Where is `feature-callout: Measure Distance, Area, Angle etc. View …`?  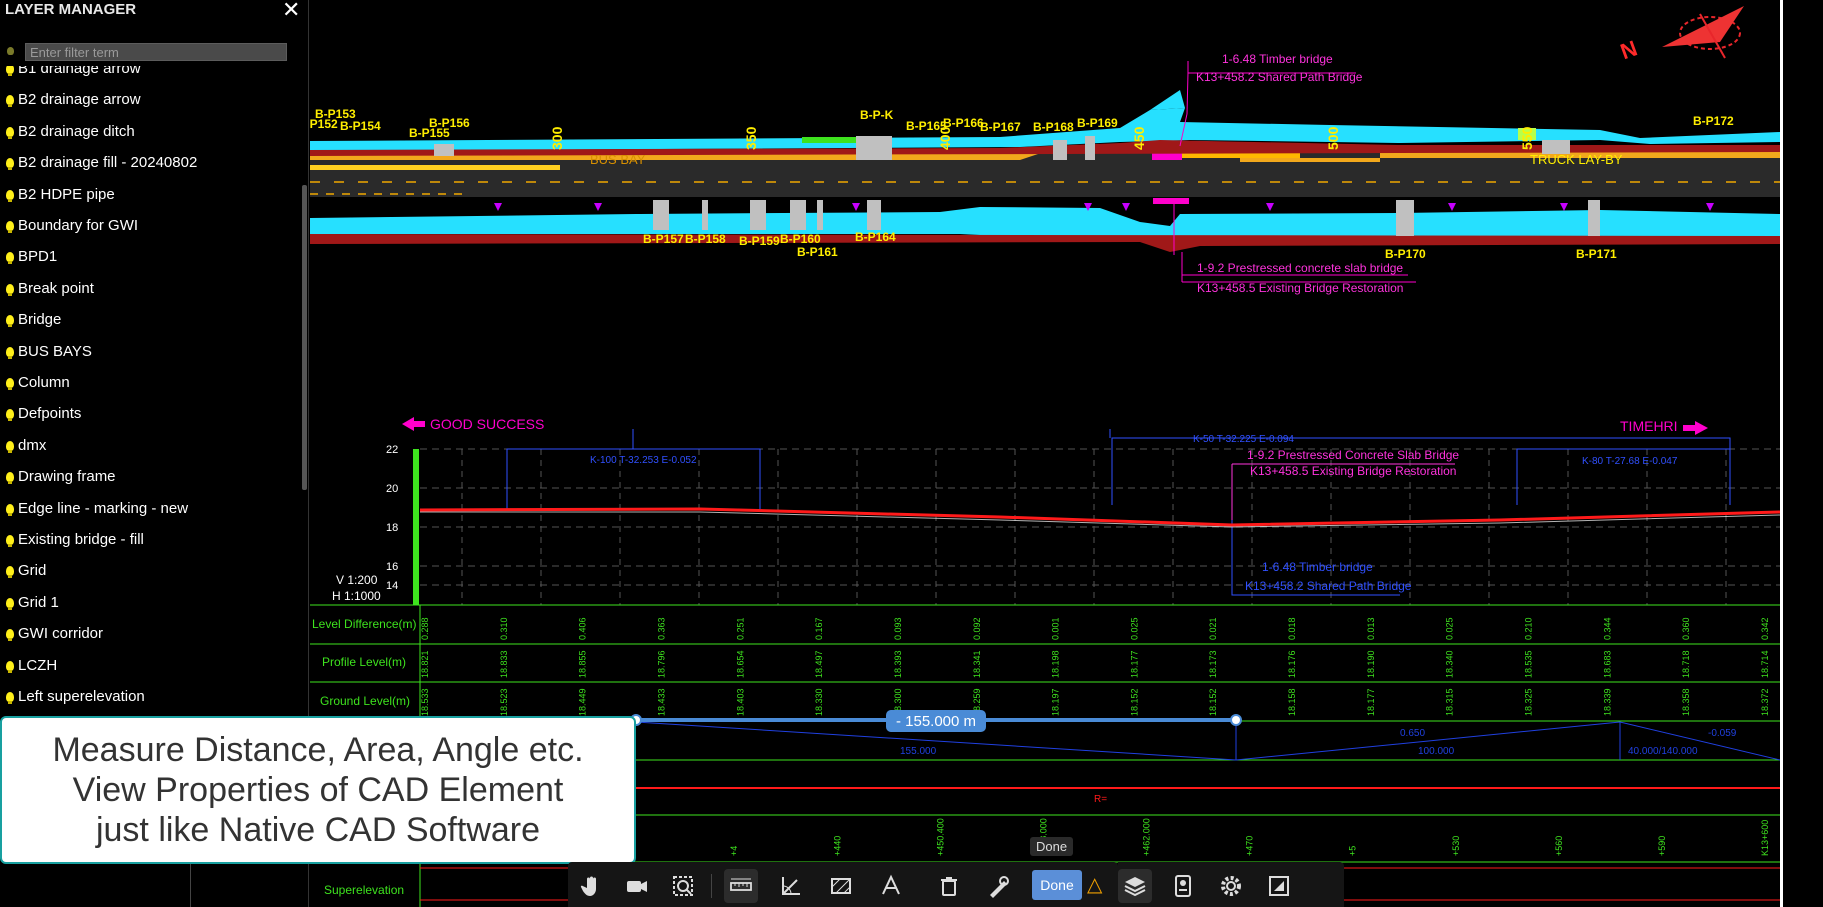
feature-callout: Measure Distance, Area, Angle etc. View … is located at coordinates (318, 790).